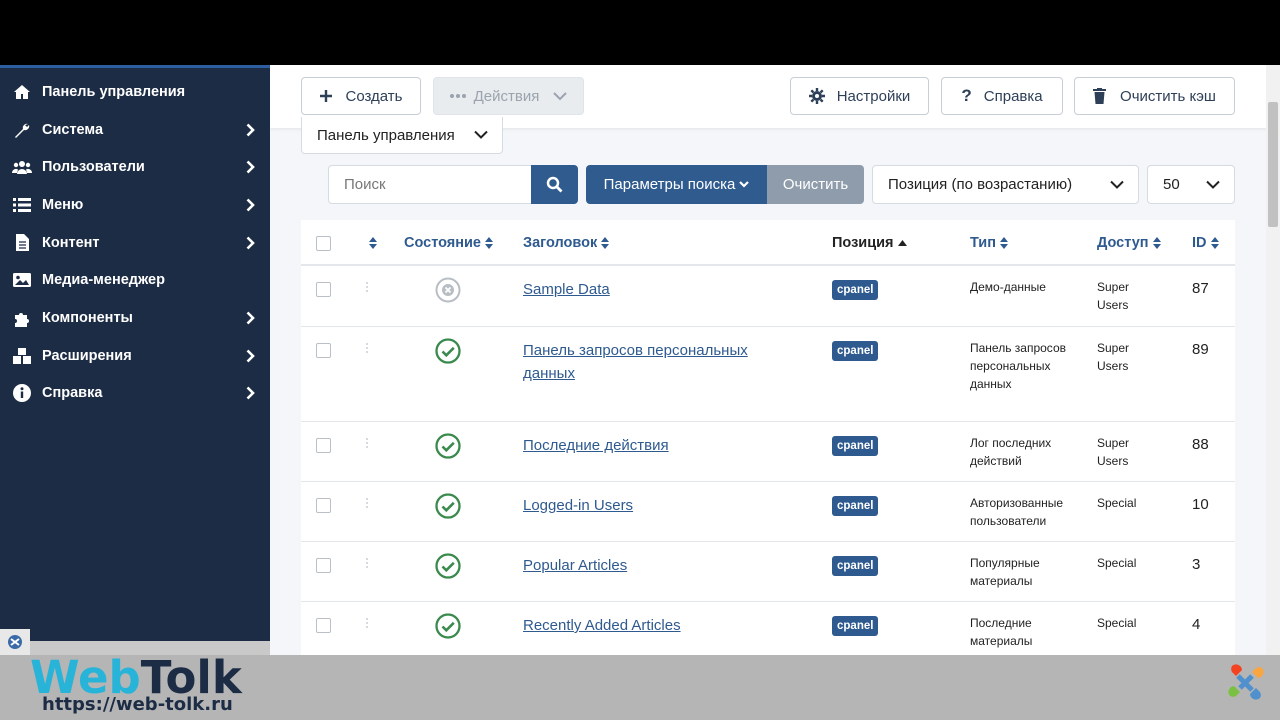 Image resolution: width=1280 pixels, height=720 pixels. Describe the element at coordinates (371, 243) in the screenshot. I see `ordering-sort-header` at that location.